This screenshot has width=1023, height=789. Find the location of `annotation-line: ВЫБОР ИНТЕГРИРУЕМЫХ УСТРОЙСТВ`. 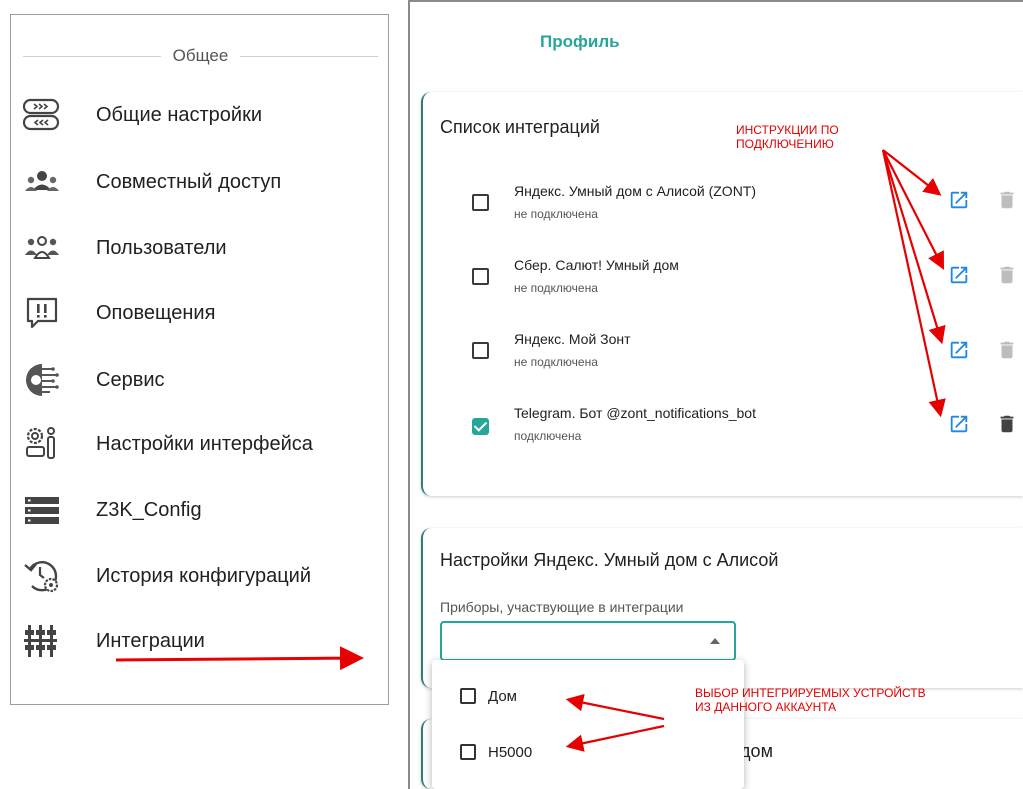

annotation-line: ВЫБОР ИНТЕГРИРУЕМЫХ УСТРОЙСТВ is located at coordinates (810, 693).